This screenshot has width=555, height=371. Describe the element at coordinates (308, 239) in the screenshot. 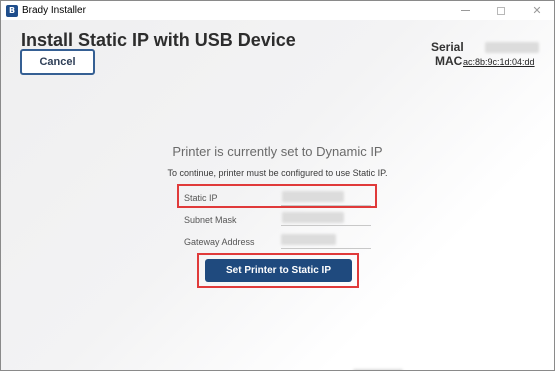

I see `gateway-address-field` at that location.